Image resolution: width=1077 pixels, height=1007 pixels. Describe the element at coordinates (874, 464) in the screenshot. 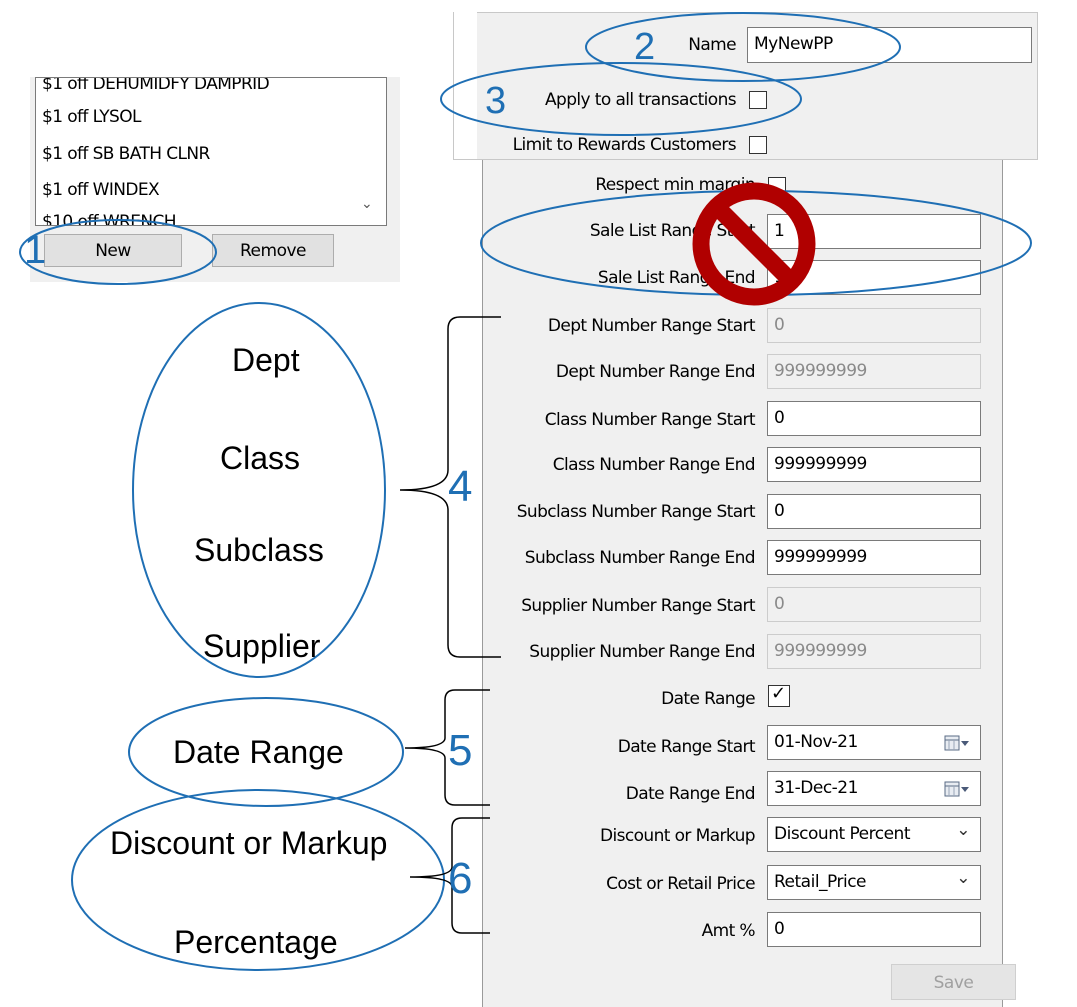

I see `class-end-field: 999999999` at that location.